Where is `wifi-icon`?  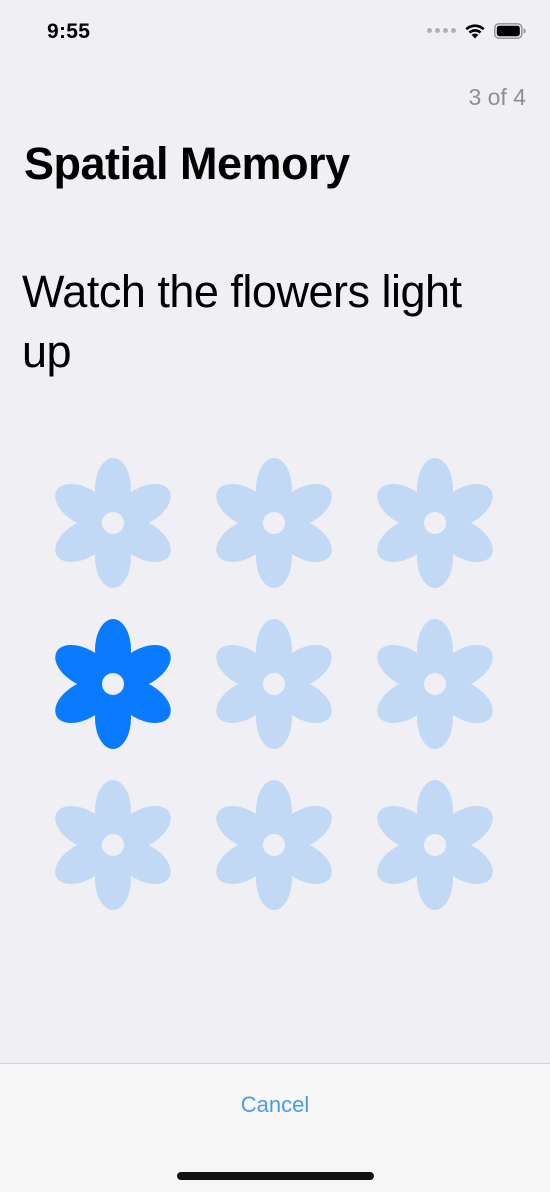
wifi-icon is located at coordinates (475, 31).